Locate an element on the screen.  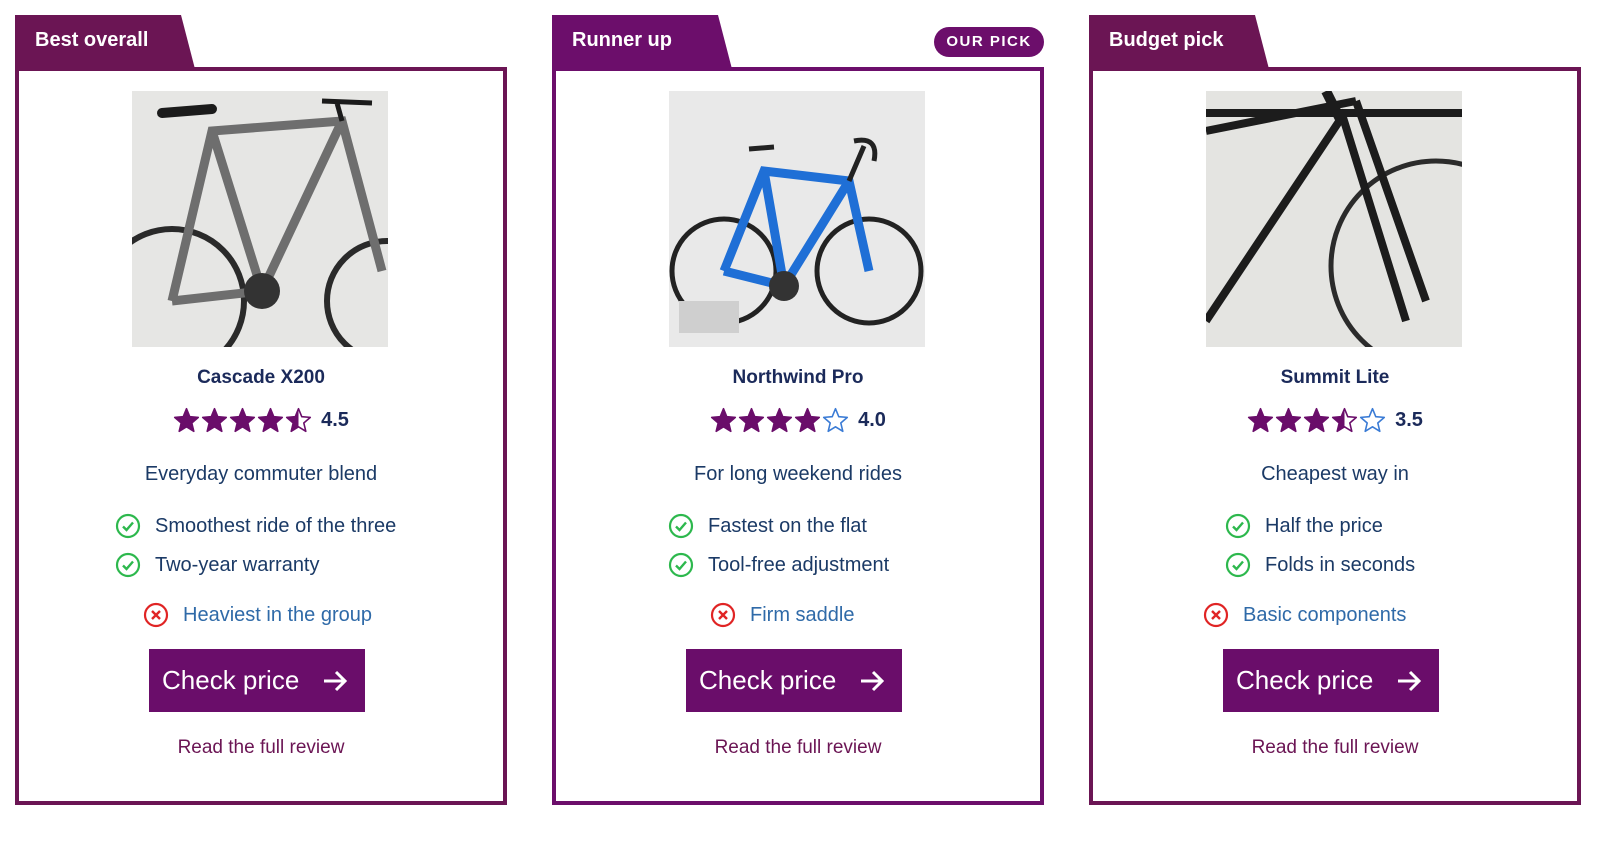
pro-item: Half the price is located at coordinates (1304, 526).